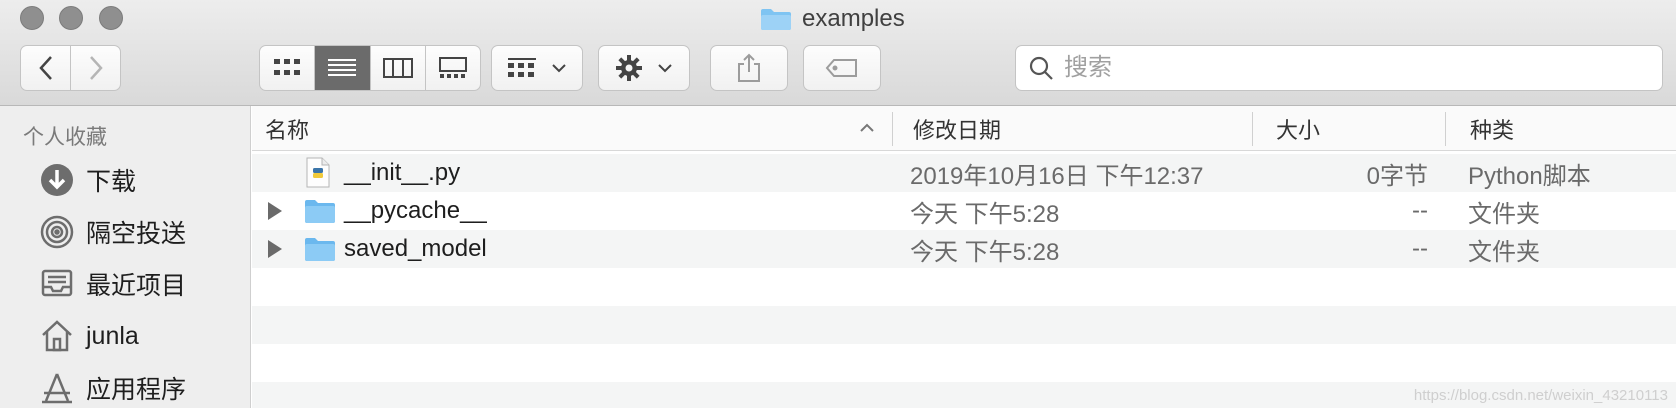 This screenshot has height=408, width=1676. I want to click on column-header-size-label: 大小, so click(1298, 130).